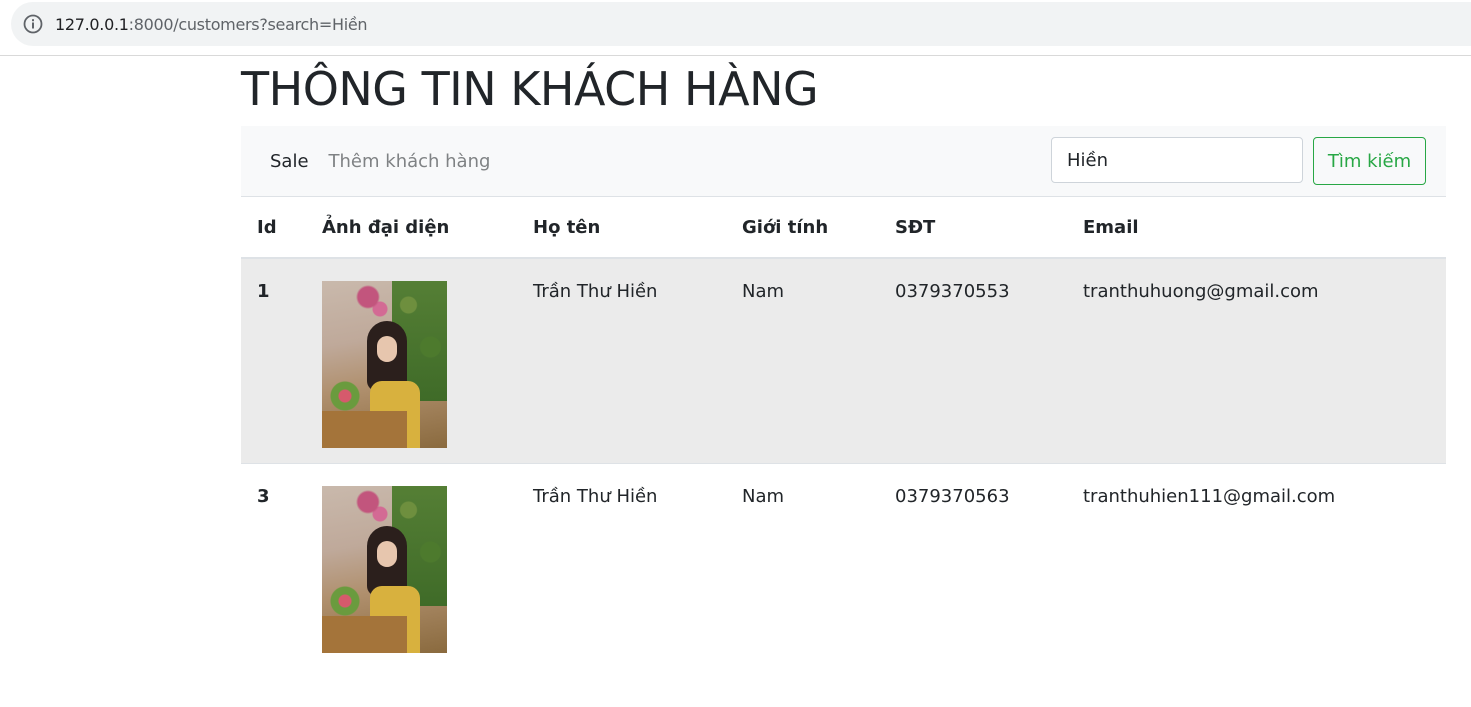 The image size is (1471, 707). I want to click on address-bar: 127.0.0.1:8000/customers?search=Hiền, so click(741, 24).